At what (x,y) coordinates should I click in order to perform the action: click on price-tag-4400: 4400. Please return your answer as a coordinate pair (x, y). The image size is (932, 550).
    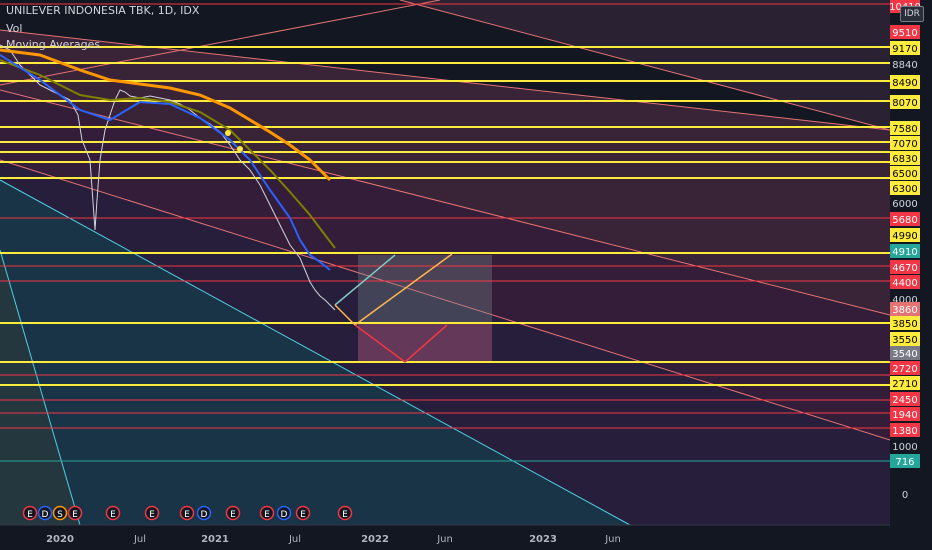
    Looking at the image, I should click on (905, 282).